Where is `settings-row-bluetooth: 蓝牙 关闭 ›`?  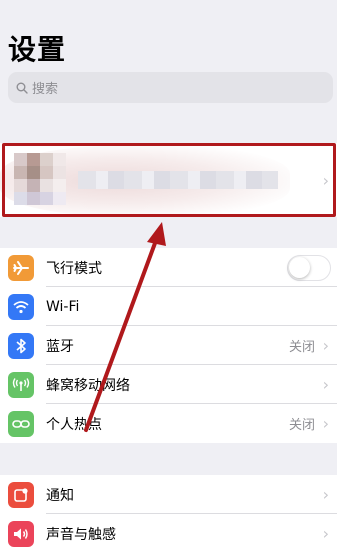
settings-row-bluetooth: 蓝牙 关闭 › is located at coordinates (168, 345).